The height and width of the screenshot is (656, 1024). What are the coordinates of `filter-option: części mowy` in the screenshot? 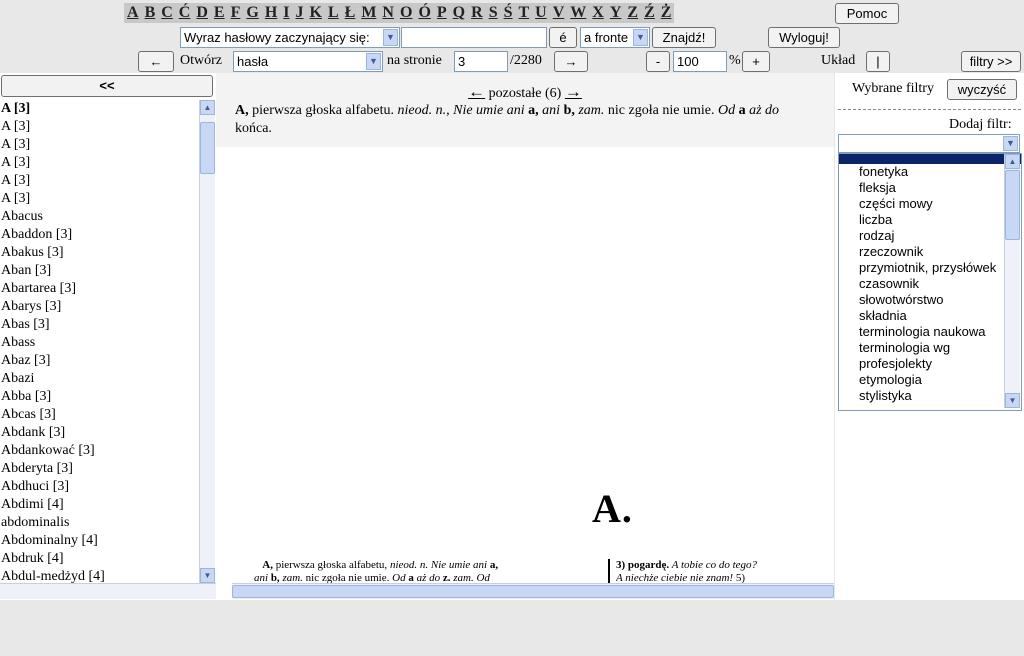 It's located at (930, 204).